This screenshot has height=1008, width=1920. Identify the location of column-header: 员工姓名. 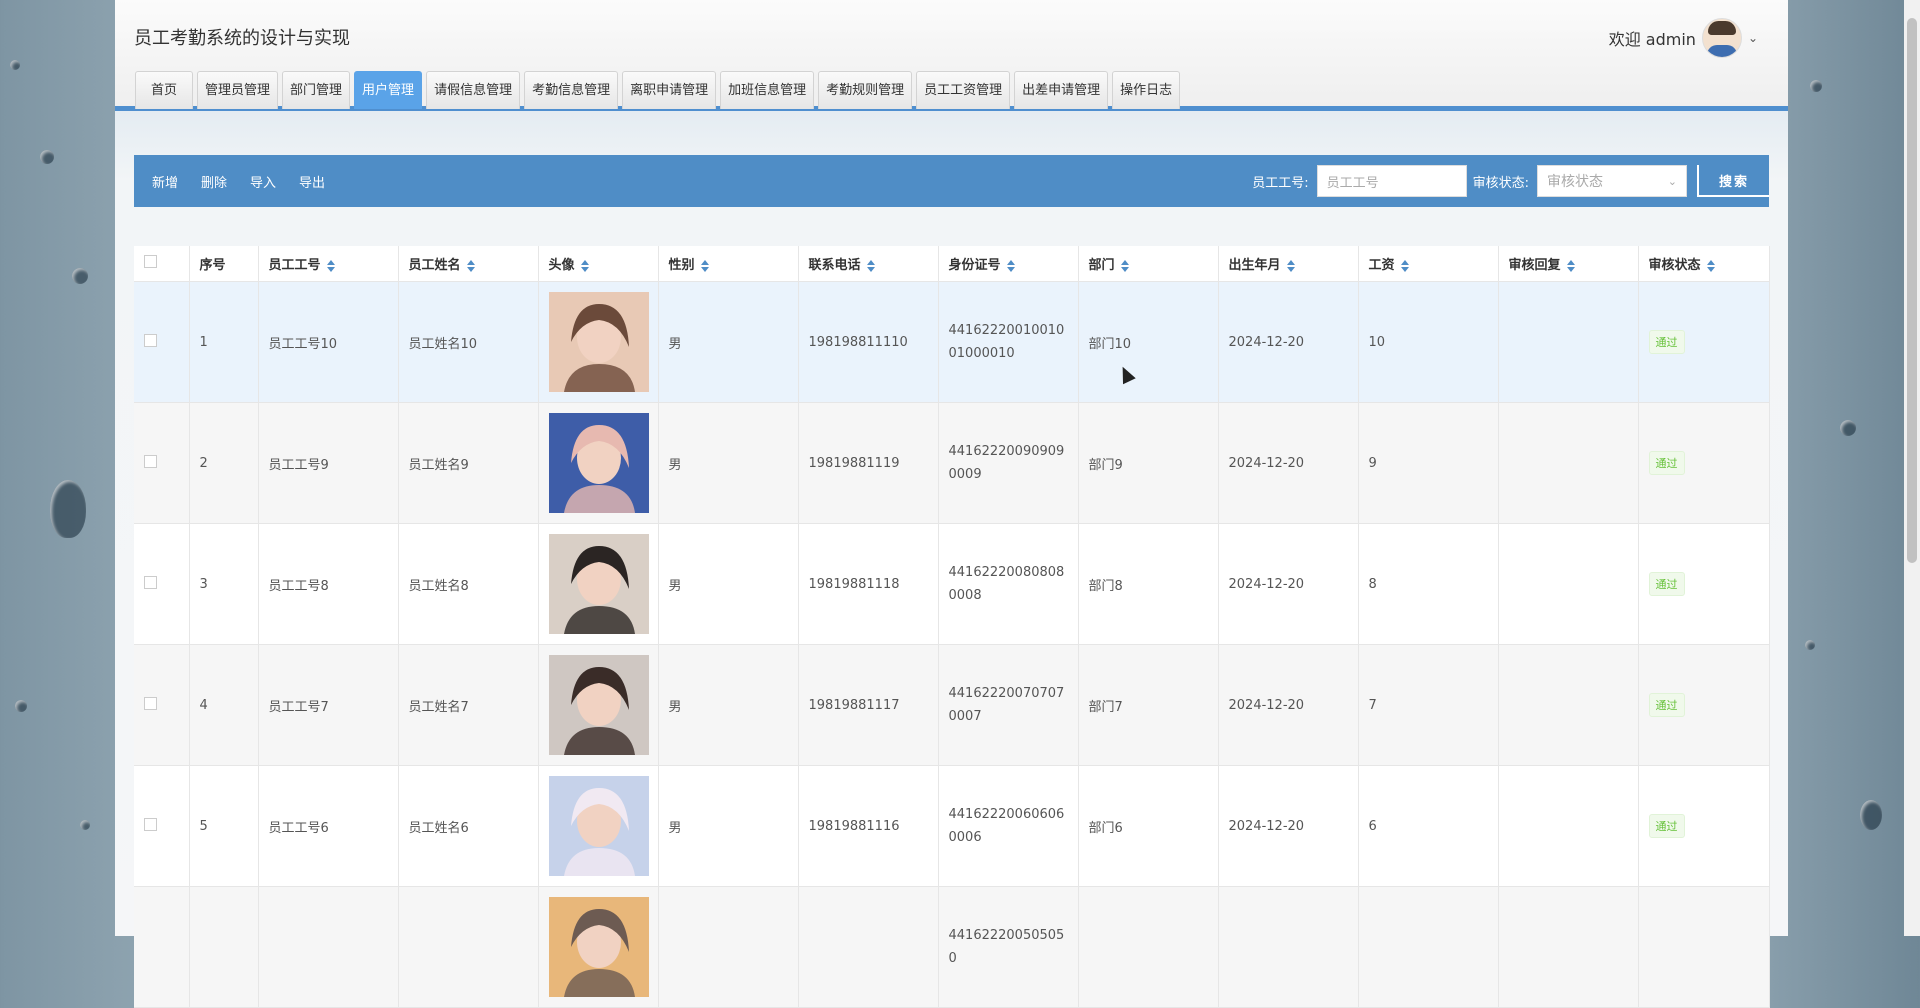
(468, 264).